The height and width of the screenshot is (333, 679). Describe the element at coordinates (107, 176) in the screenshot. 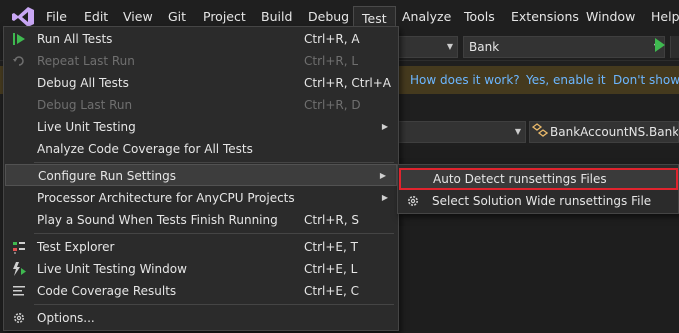

I see `menu-item-label: Configure Run Settings` at that location.